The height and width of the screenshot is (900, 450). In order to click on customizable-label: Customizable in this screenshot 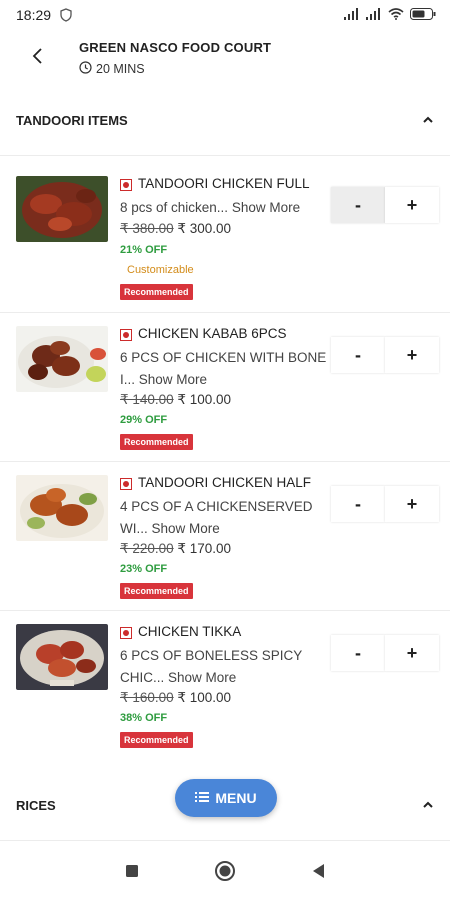, I will do `click(160, 270)`.